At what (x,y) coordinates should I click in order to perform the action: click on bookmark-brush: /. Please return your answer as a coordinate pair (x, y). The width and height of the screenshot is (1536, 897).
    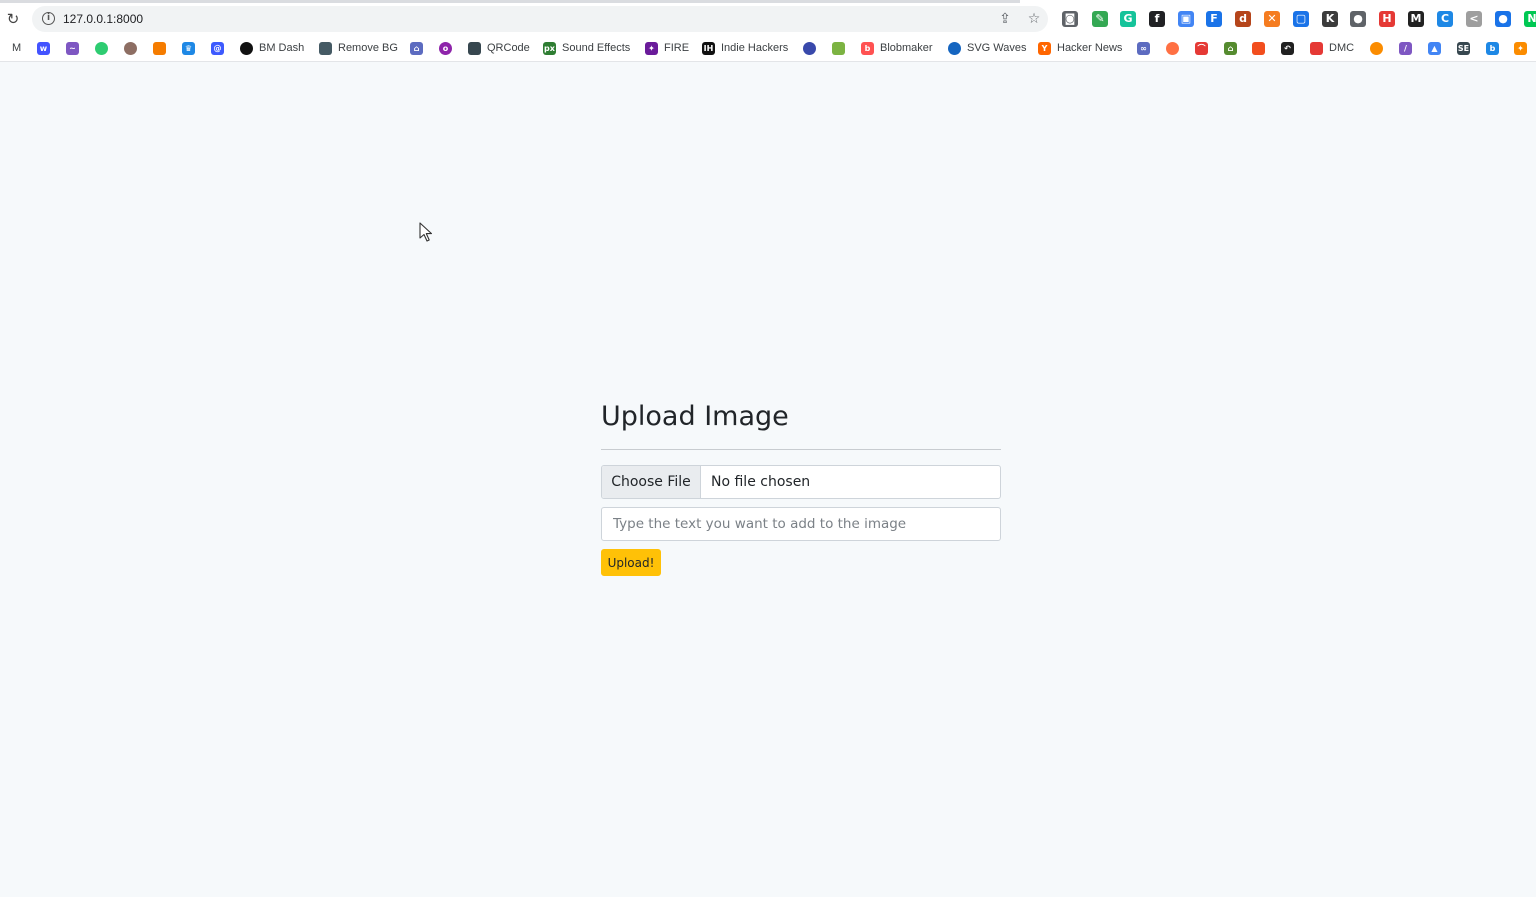
    Looking at the image, I should click on (1405, 48).